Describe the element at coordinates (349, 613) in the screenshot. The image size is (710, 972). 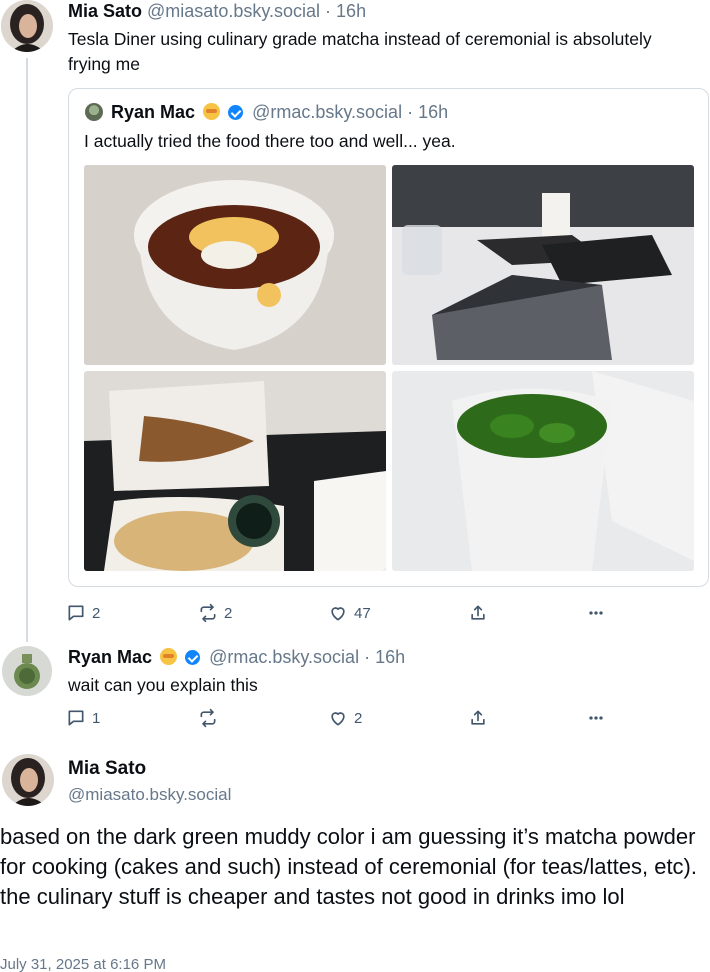
I see `like-button: 47` at that location.